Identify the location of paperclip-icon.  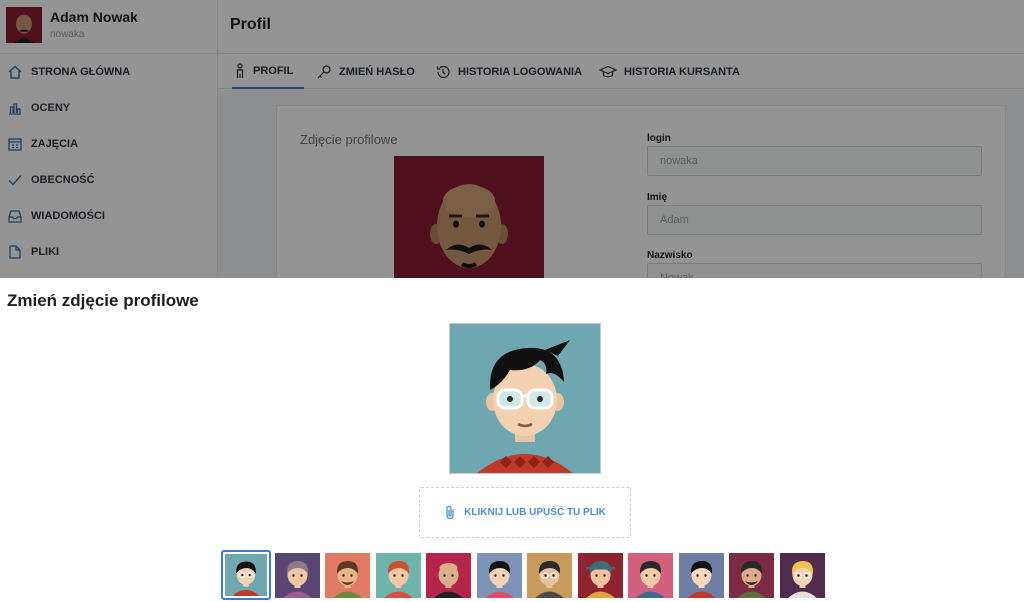
(450, 512).